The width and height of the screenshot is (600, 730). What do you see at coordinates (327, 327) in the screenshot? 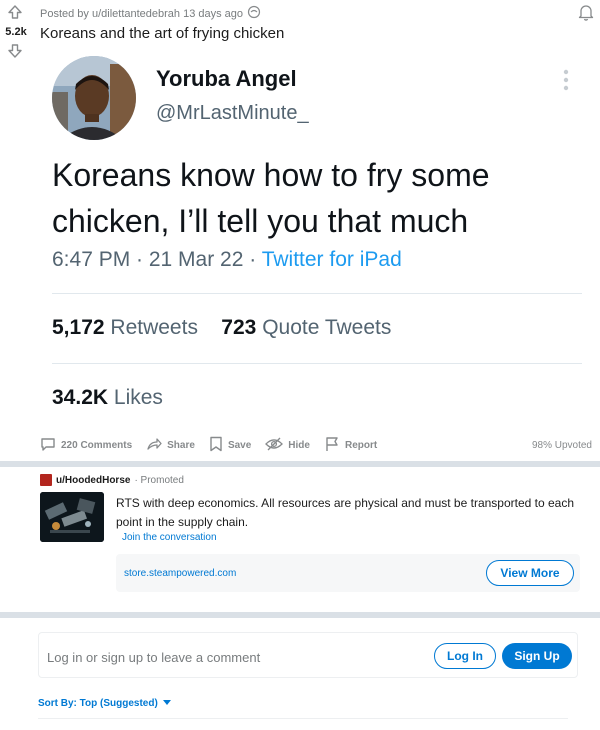
I see `quotes-label: Quote Tweets` at bounding box center [327, 327].